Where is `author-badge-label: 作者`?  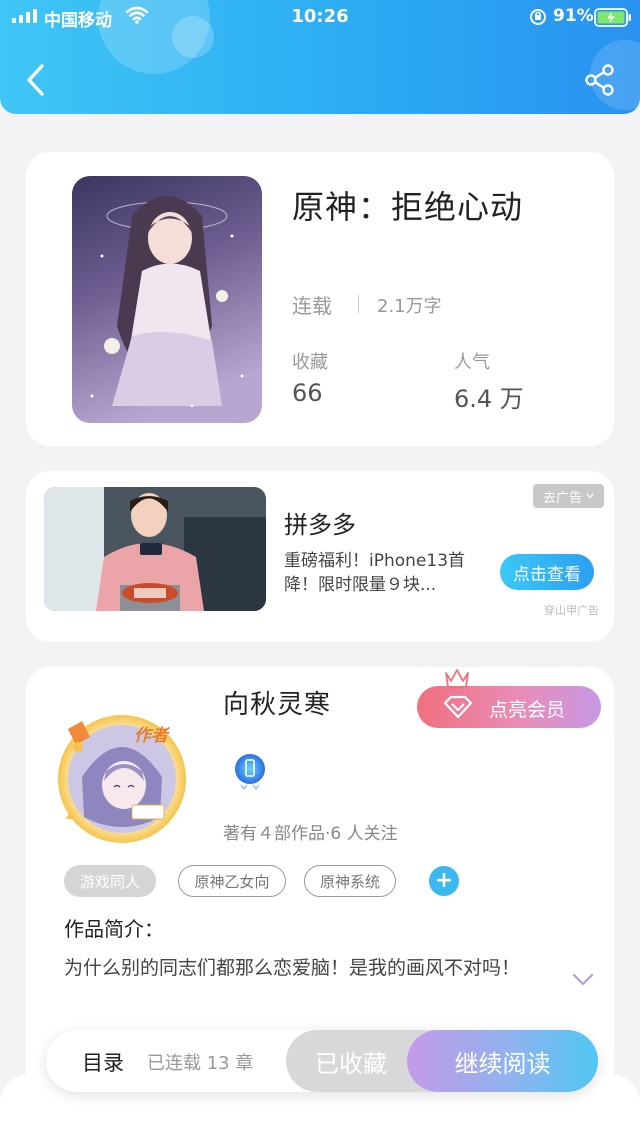 author-badge-label: 作者 is located at coordinates (151, 736).